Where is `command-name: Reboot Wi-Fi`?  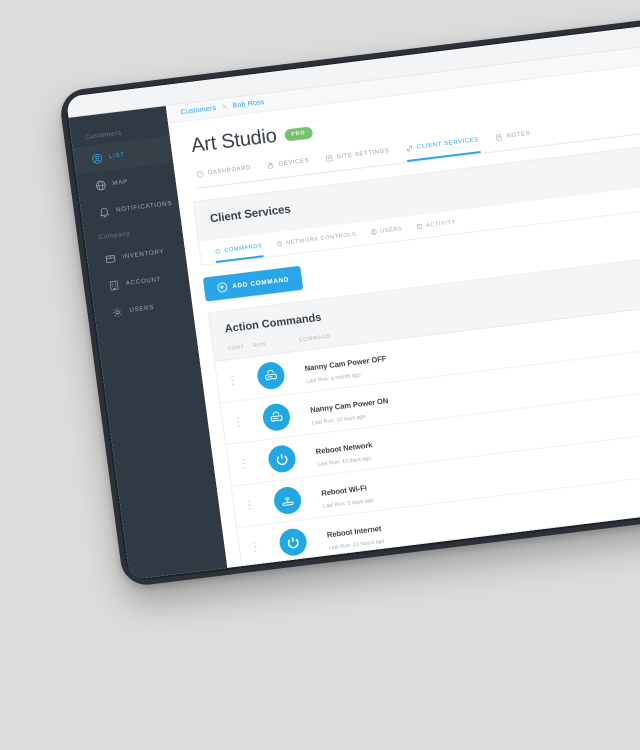 command-name: Reboot Wi-Fi is located at coordinates (344, 491).